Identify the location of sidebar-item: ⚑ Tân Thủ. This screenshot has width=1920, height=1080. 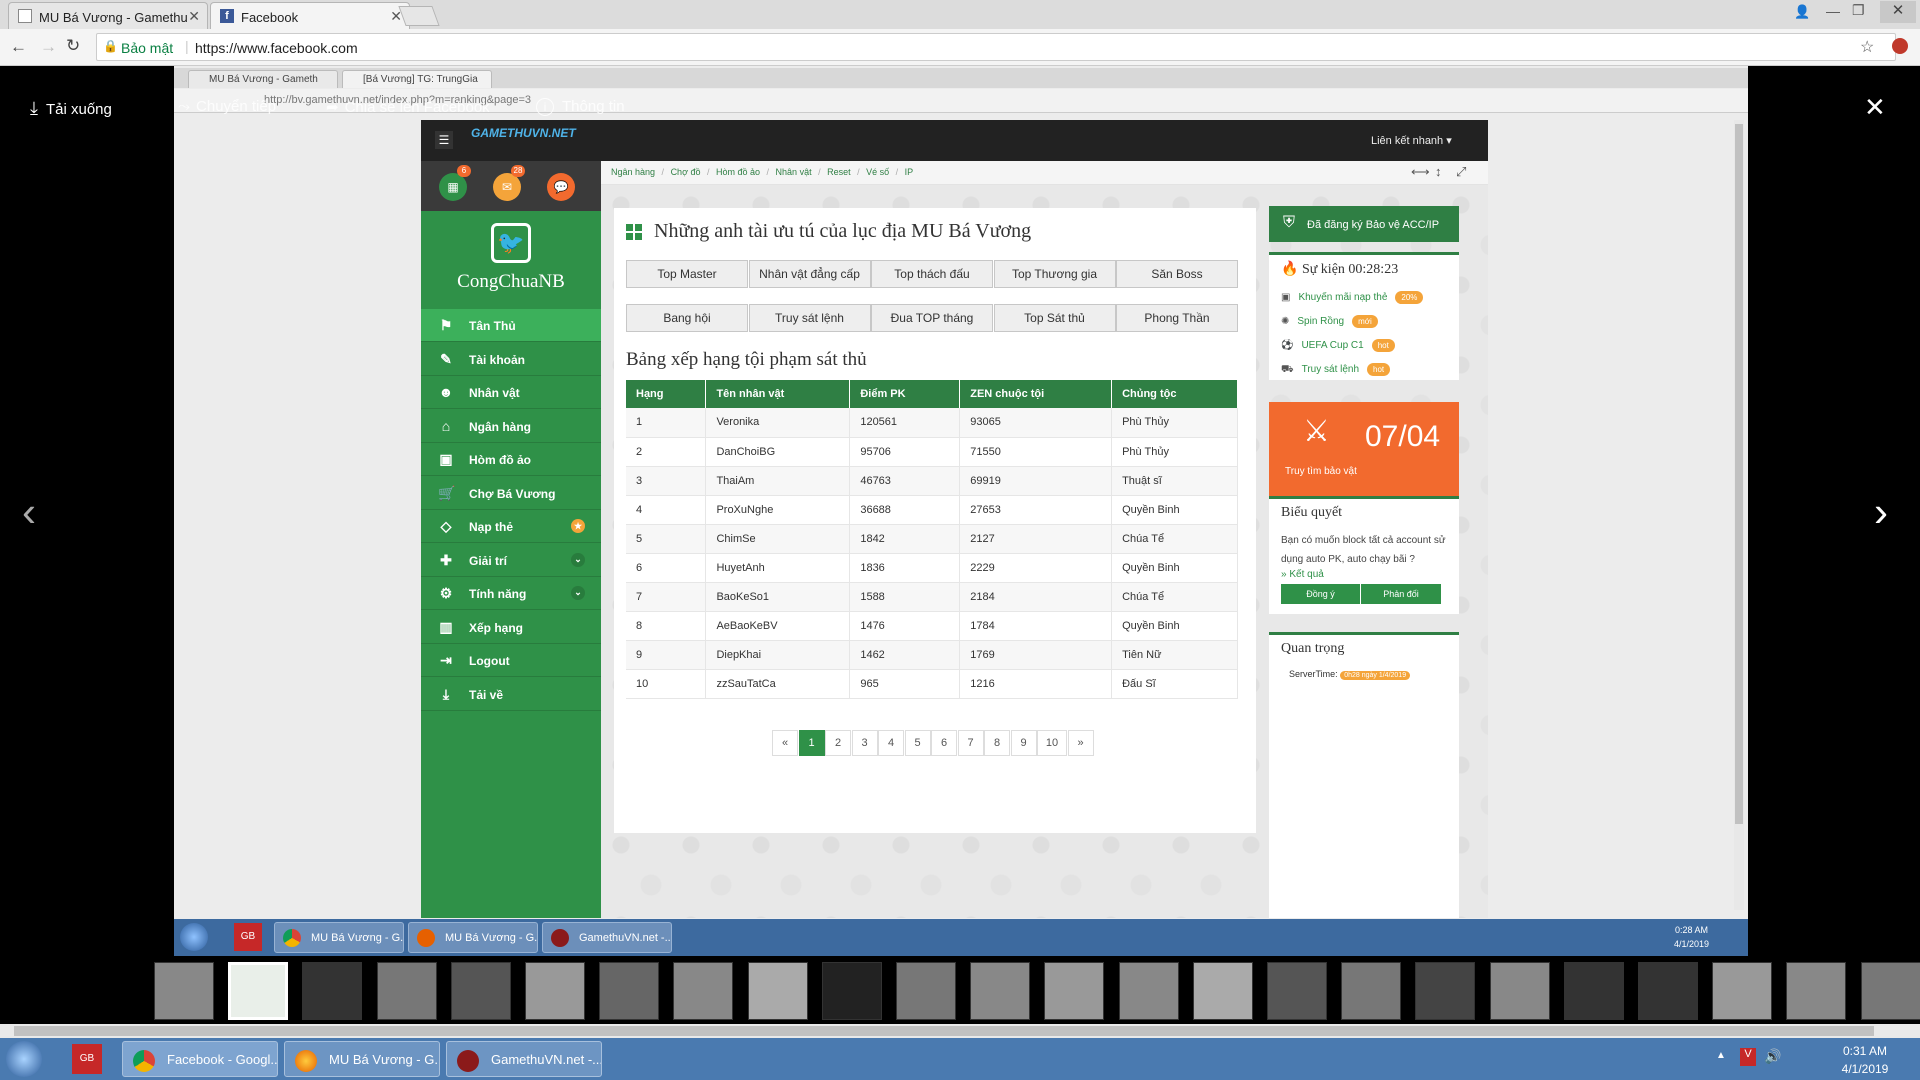
(511, 325).